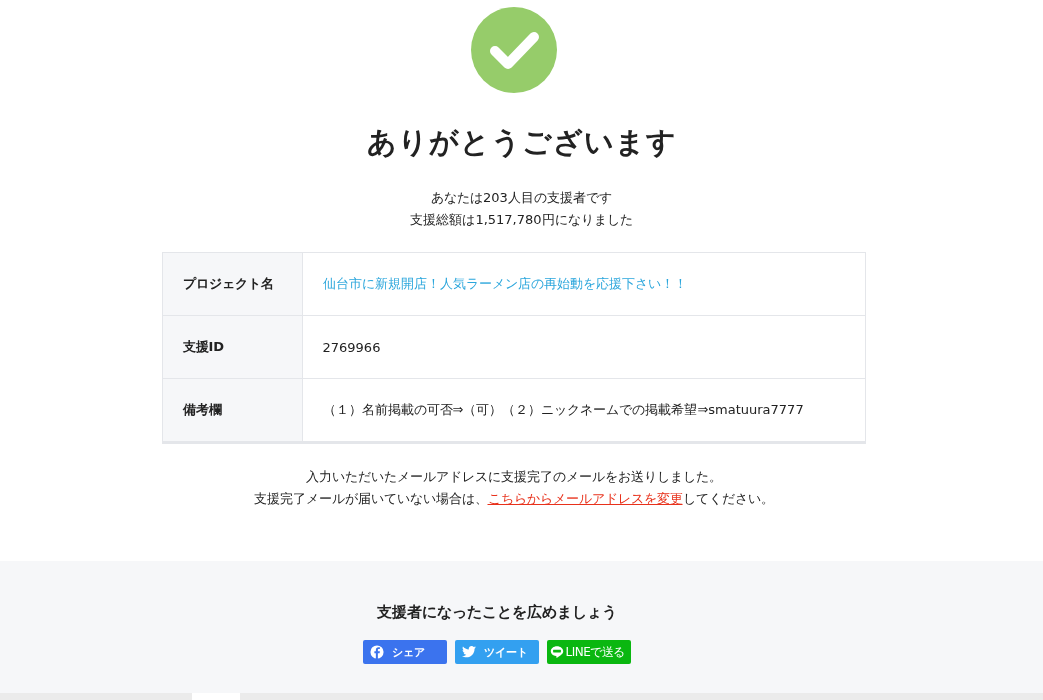 This screenshot has width=1043, height=700. I want to click on share-button: シェア, so click(404, 652).